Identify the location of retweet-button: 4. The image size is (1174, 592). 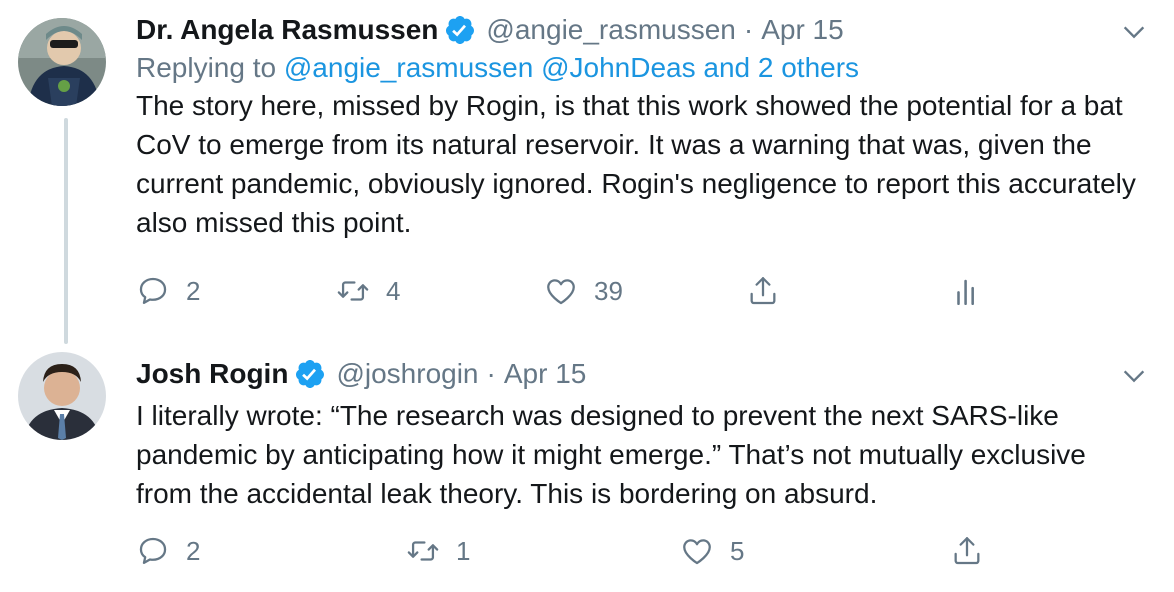
(368, 291).